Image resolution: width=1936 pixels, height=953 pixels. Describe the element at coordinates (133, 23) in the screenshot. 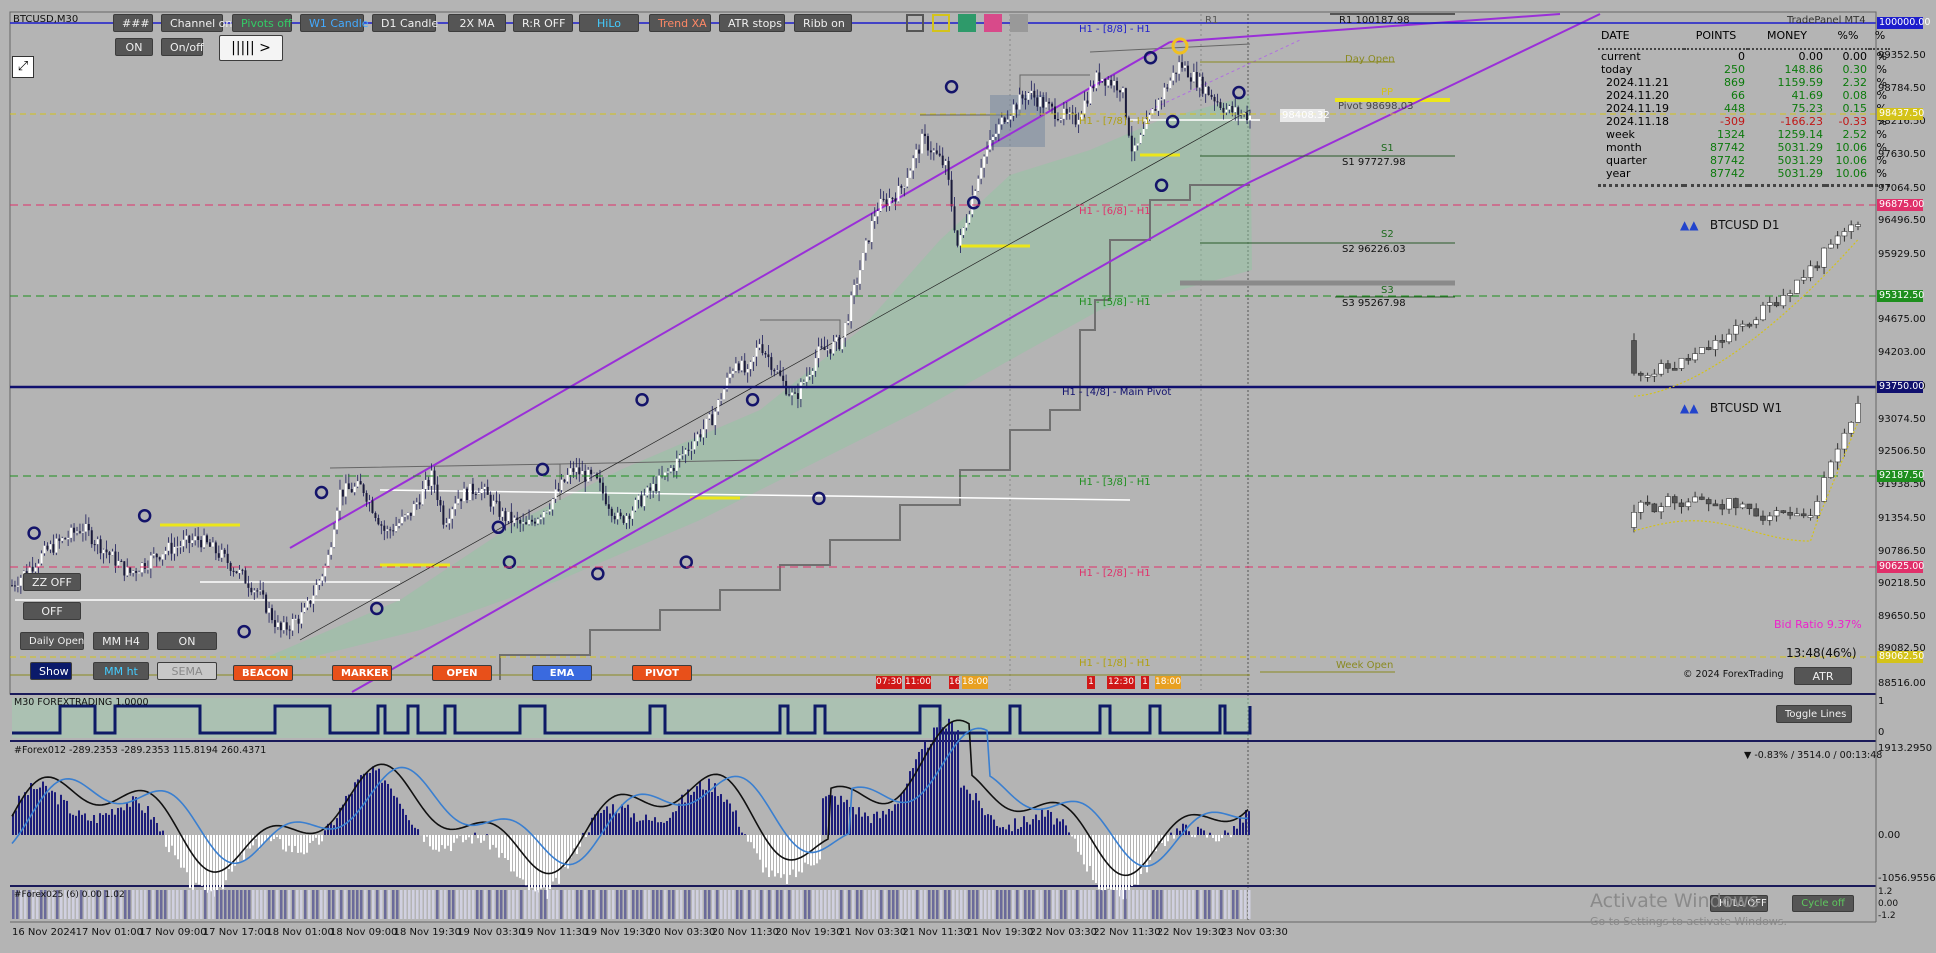

I see `toolbar-button-0: ###` at that location.